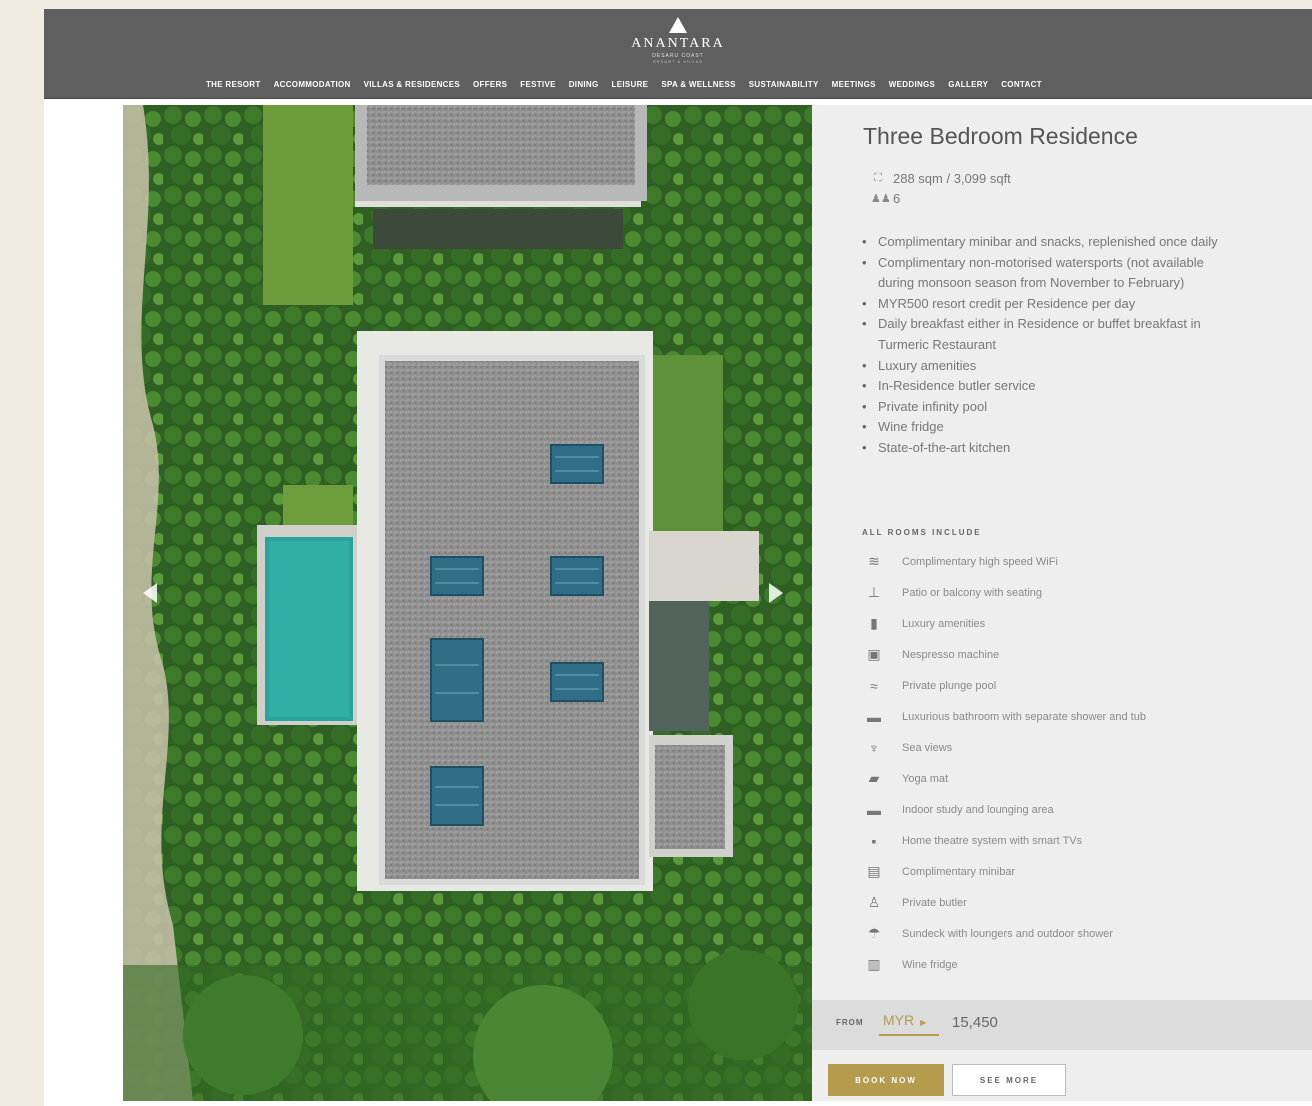 Image resolution: width=1312 pixels, height=1106 pixels. I want to click on yoga-mat-icon: ▰, so click(874, 778).